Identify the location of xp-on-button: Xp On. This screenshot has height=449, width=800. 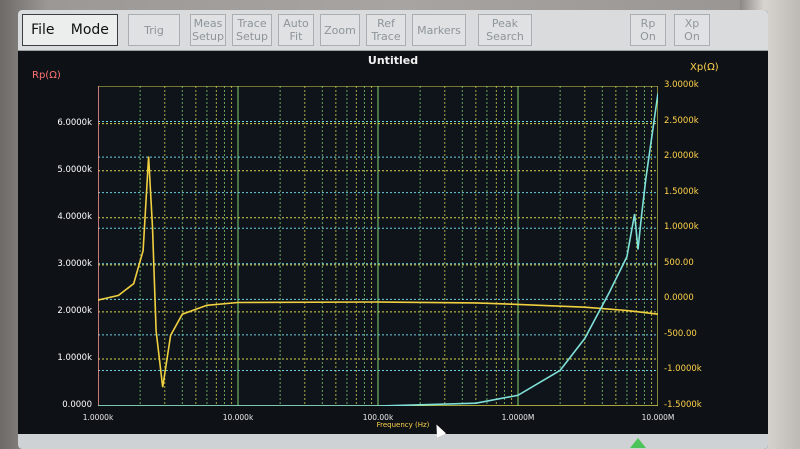
(692, 30).